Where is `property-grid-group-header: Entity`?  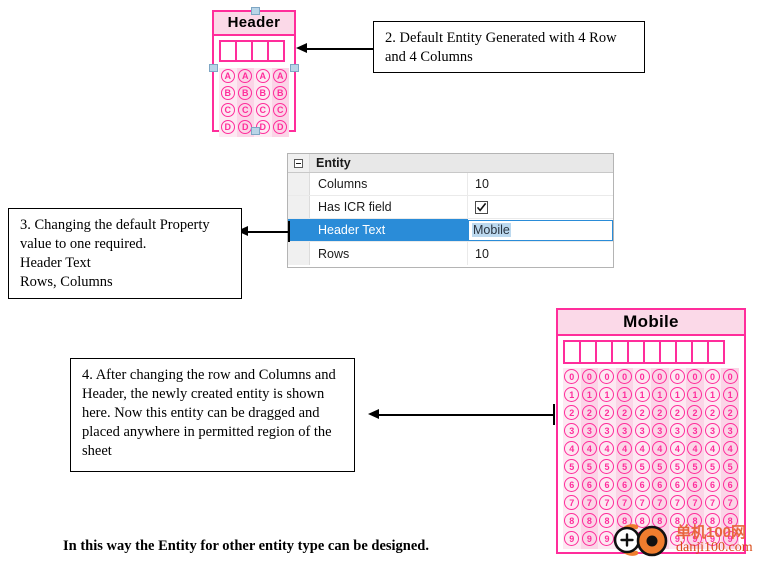 property-grid-group-header: Entity is located at coordinates (450, 163).